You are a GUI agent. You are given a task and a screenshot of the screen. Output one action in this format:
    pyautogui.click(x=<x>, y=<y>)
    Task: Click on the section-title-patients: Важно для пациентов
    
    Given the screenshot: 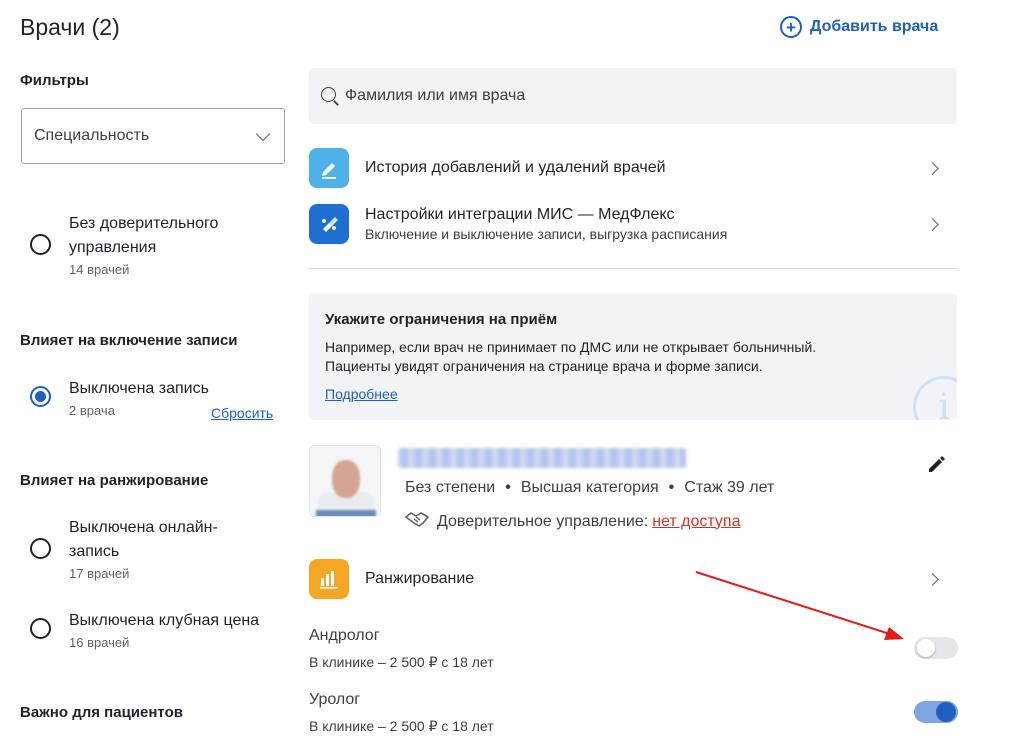 What is the action you would take?
    pyautogui.click(x=101, y=712)
    